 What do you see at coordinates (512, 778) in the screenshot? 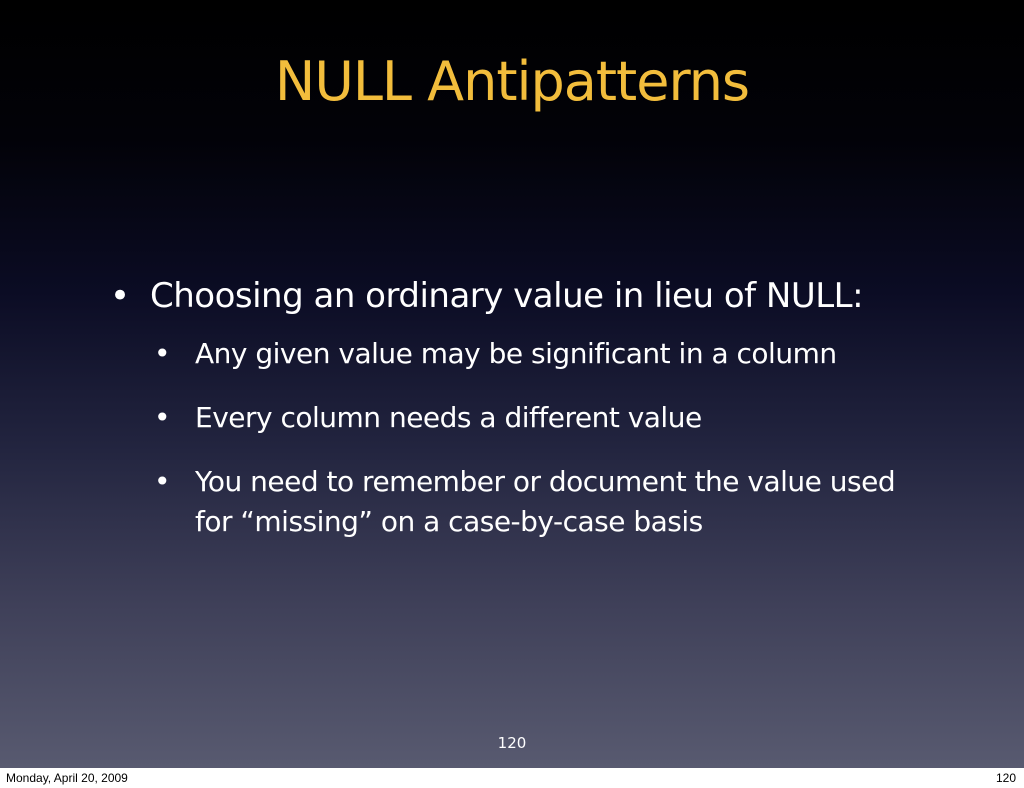
I see `print-footer: Monday, April 20, 2009 120` at bounding box center [512, 778].